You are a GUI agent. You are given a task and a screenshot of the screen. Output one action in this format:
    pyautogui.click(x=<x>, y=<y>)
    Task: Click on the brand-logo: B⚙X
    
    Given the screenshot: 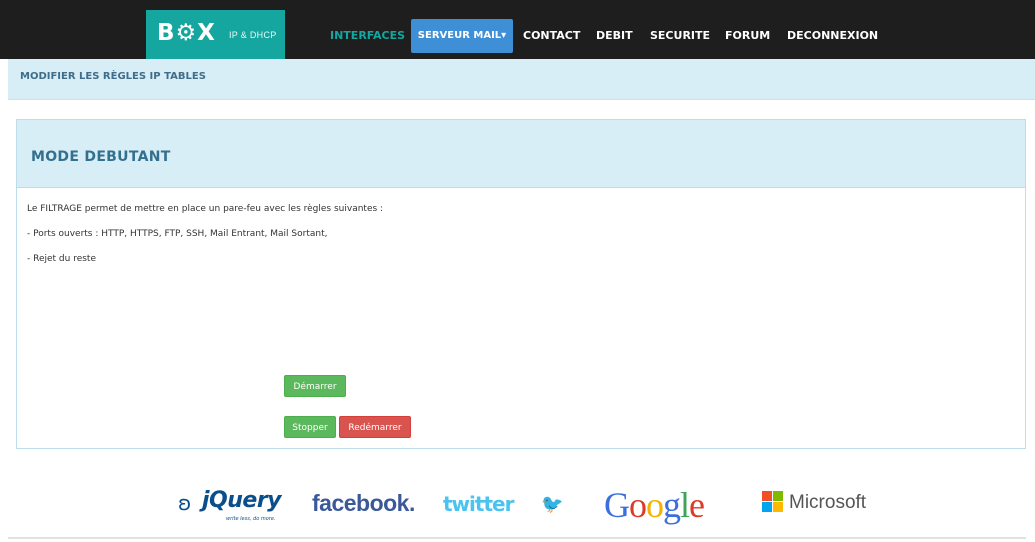 What is the action you would take?
    pyautogui.click(x=186, y=33)
    